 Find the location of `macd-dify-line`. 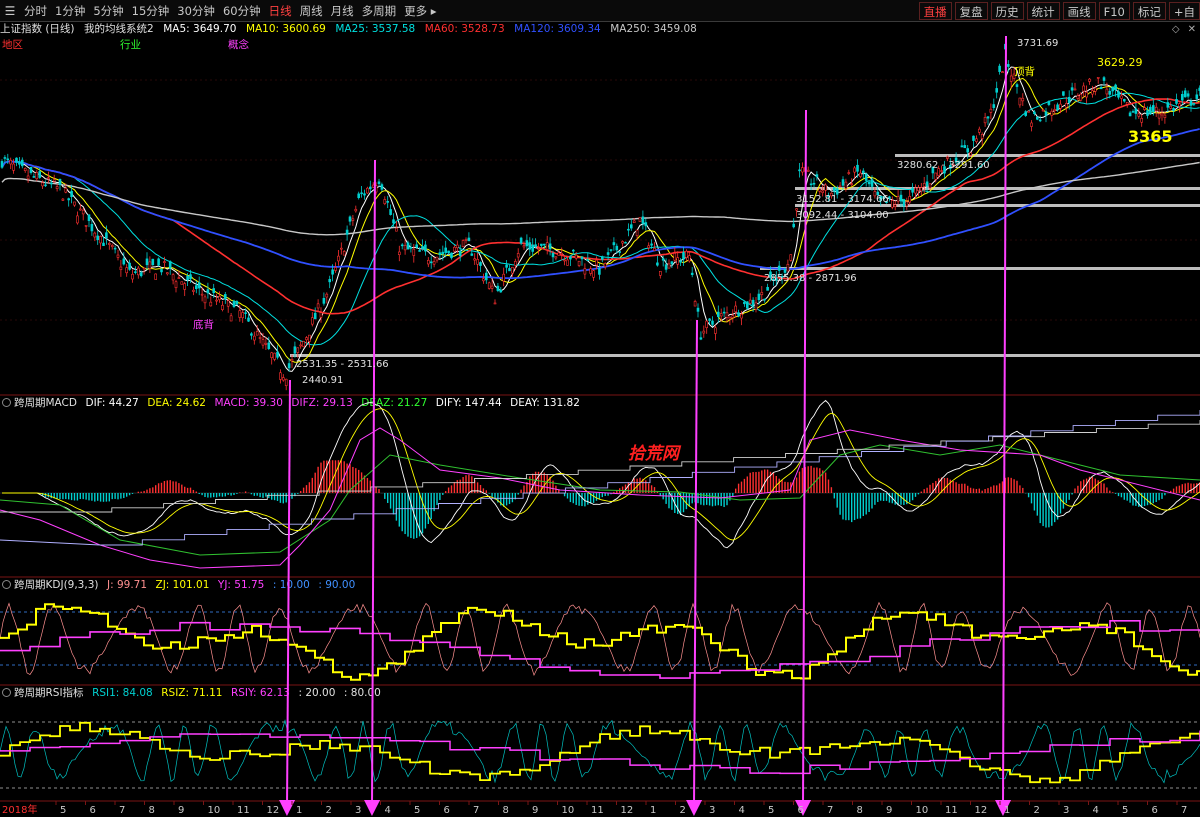

macd-dify-line is located at coordinates (600, 466).